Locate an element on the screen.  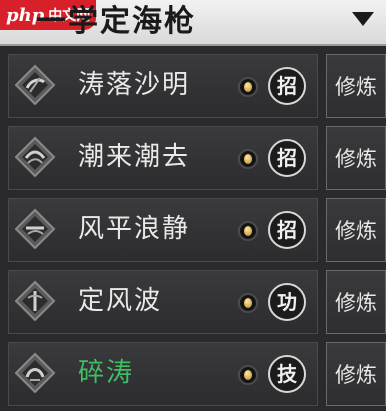
skill-type-badge: 功 is located at coordinates (287, 302).